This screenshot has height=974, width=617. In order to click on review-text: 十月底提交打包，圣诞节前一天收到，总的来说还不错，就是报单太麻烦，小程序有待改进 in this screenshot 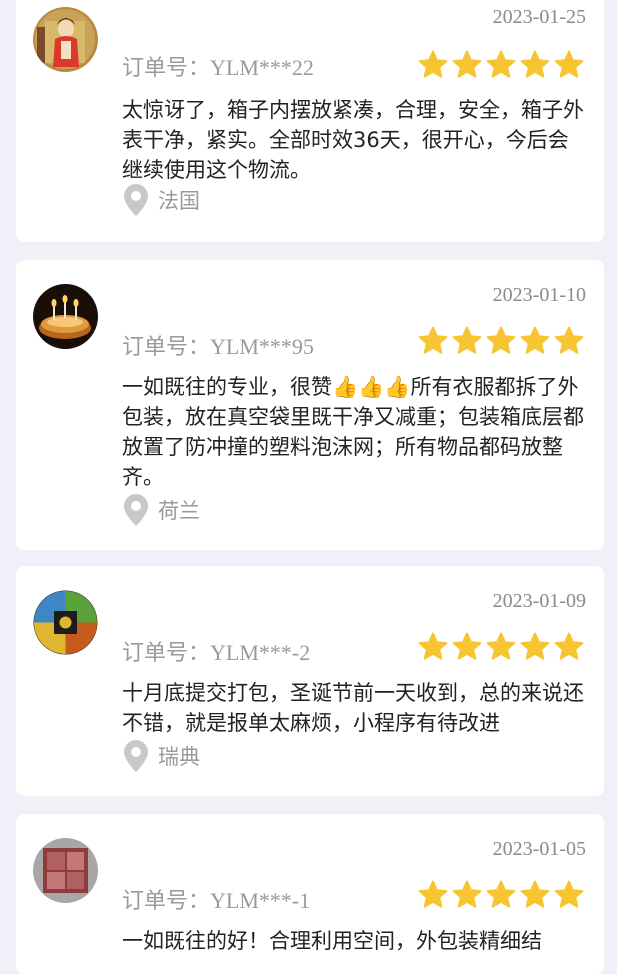, I will do `click(353, 708)`.